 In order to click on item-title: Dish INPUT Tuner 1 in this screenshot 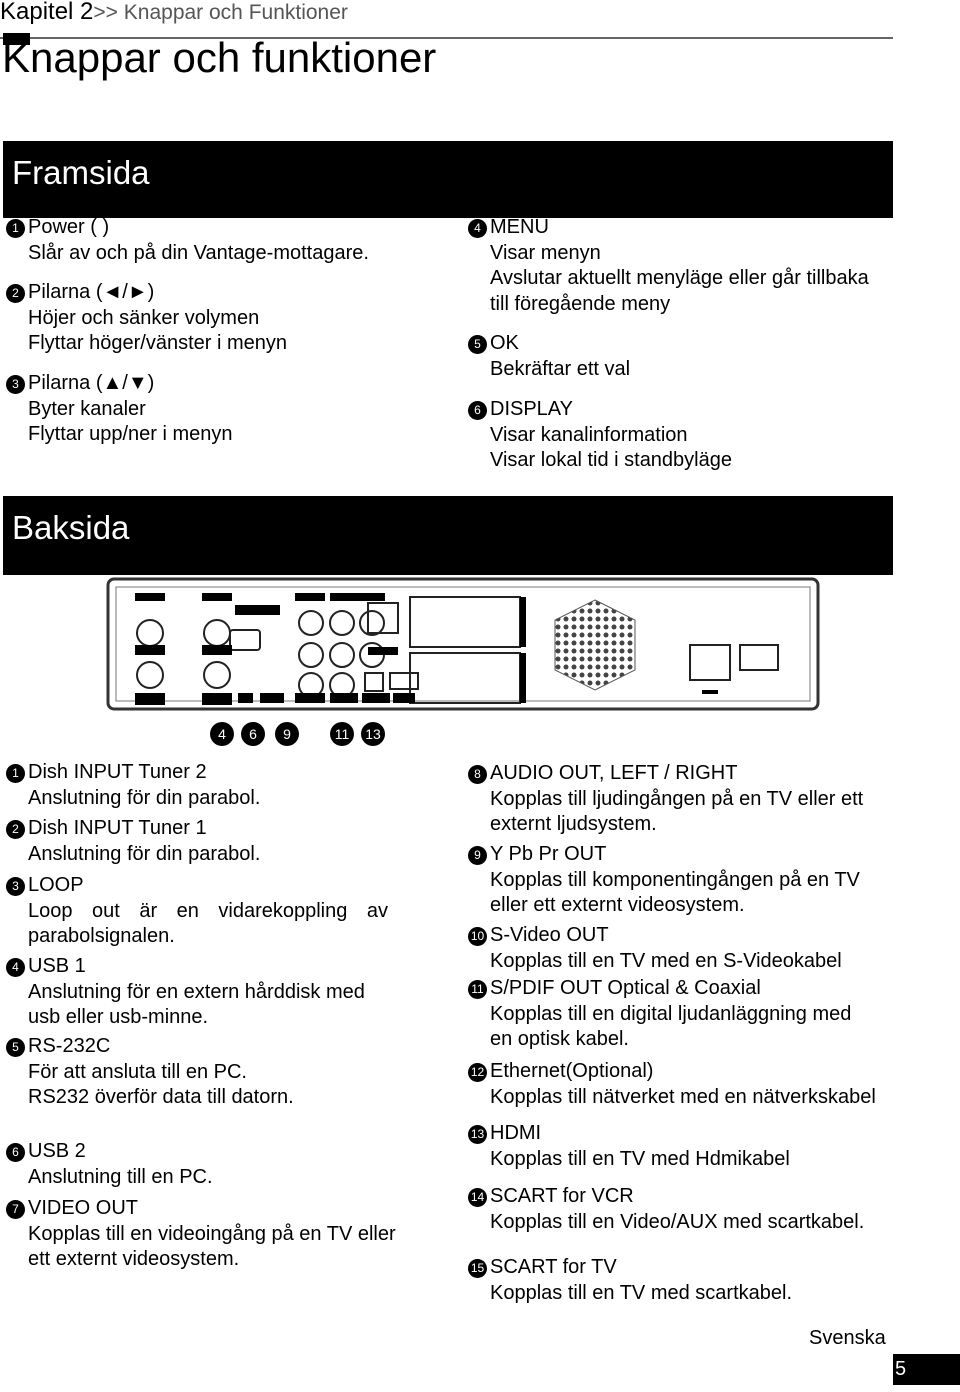, I will do `click(117, 828)`.